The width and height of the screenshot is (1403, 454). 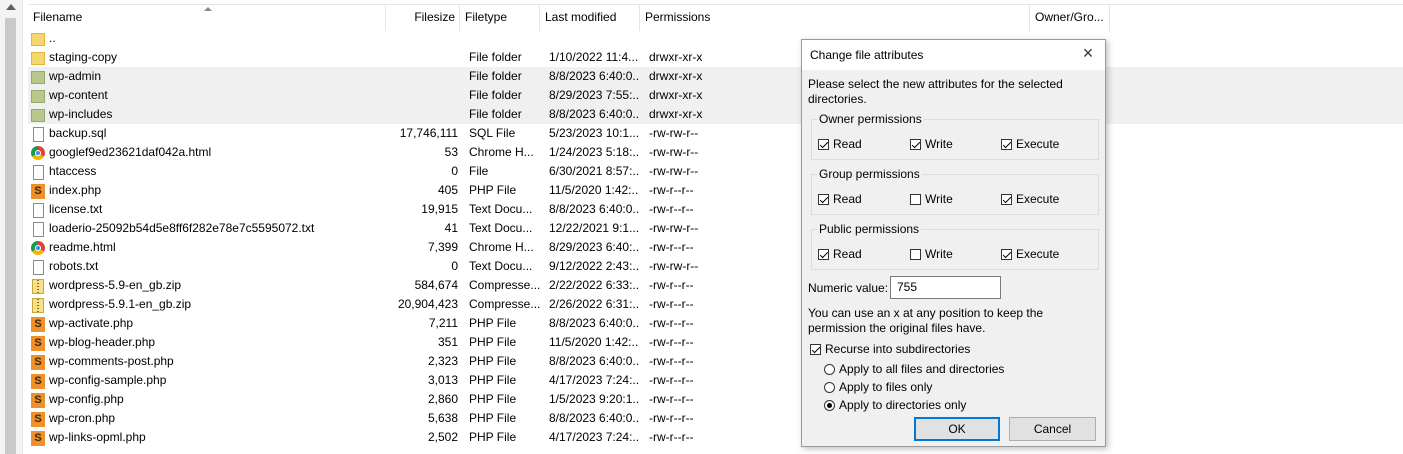 What do you see at coordinates (207, 18) in the screenshot?
I see `column-header-filename: Filename` at bounding box center [207, 18].